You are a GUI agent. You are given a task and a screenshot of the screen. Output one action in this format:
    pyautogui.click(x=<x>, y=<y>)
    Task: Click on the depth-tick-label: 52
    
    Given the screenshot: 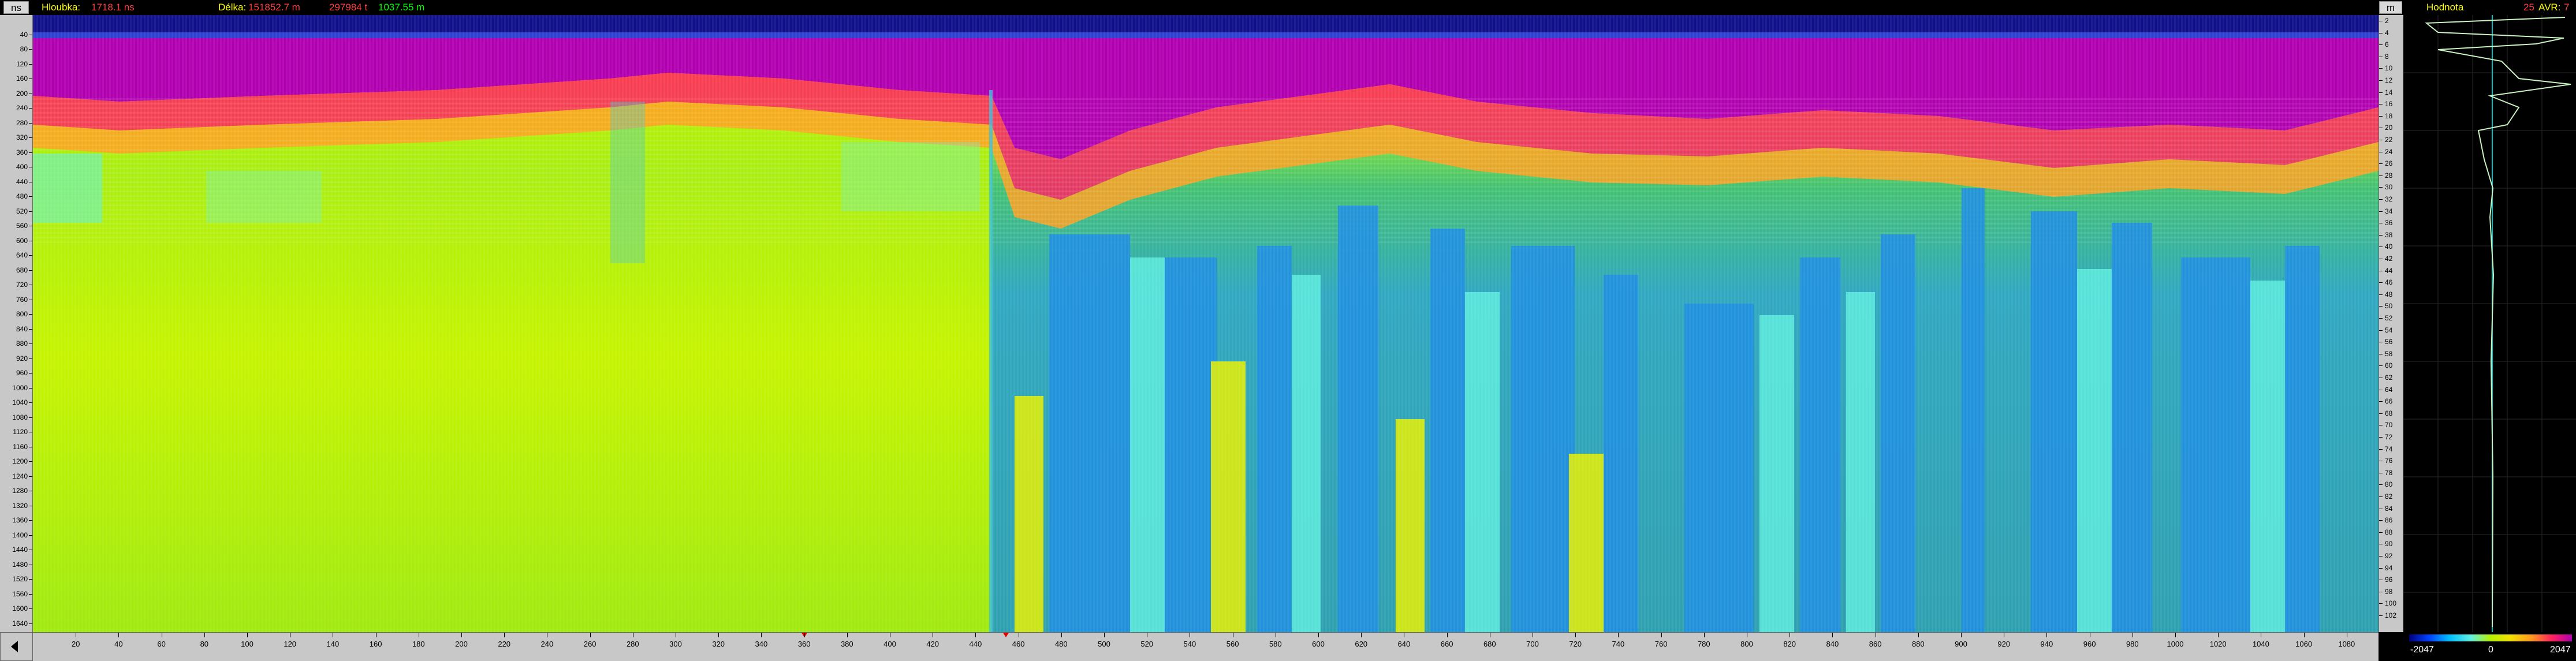 What is the action you would take?
    pyautogui.click(x=2389, y=318)
    